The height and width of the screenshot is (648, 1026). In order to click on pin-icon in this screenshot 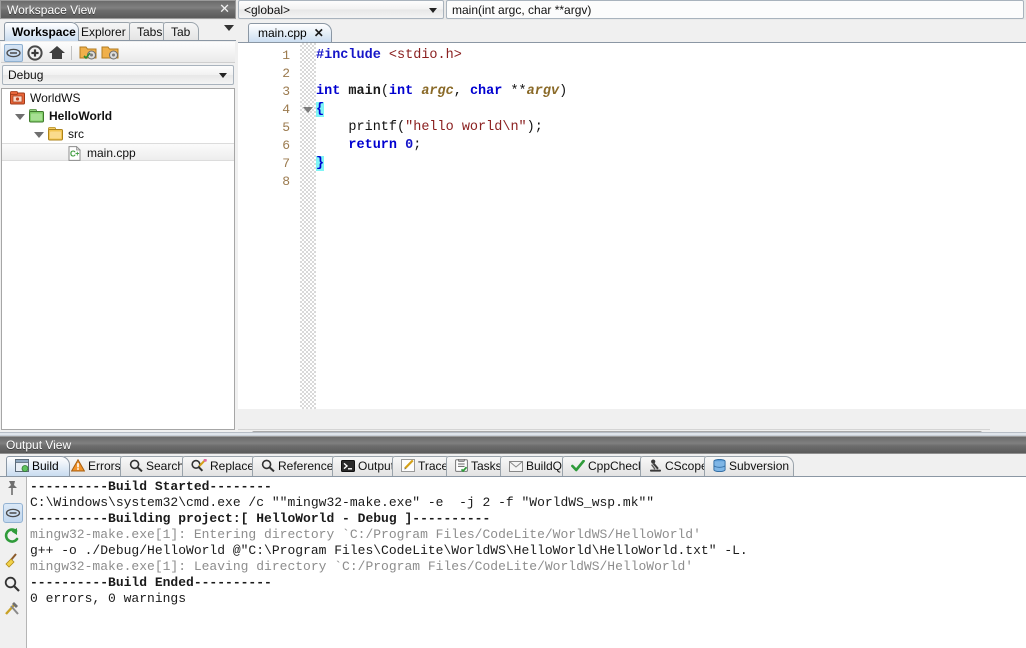, I will do `click(13, 489)`.